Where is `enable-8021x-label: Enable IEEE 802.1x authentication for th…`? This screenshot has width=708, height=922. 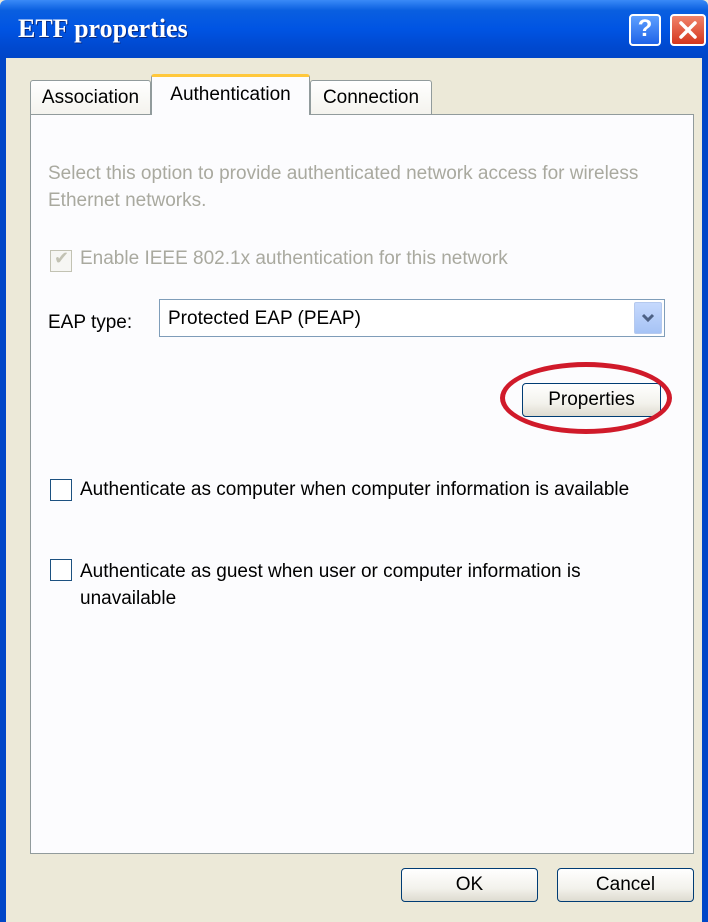 enable-8021x-label: Enable IEEE 802.1x authentication for th… is located at coordinates (294, 258).